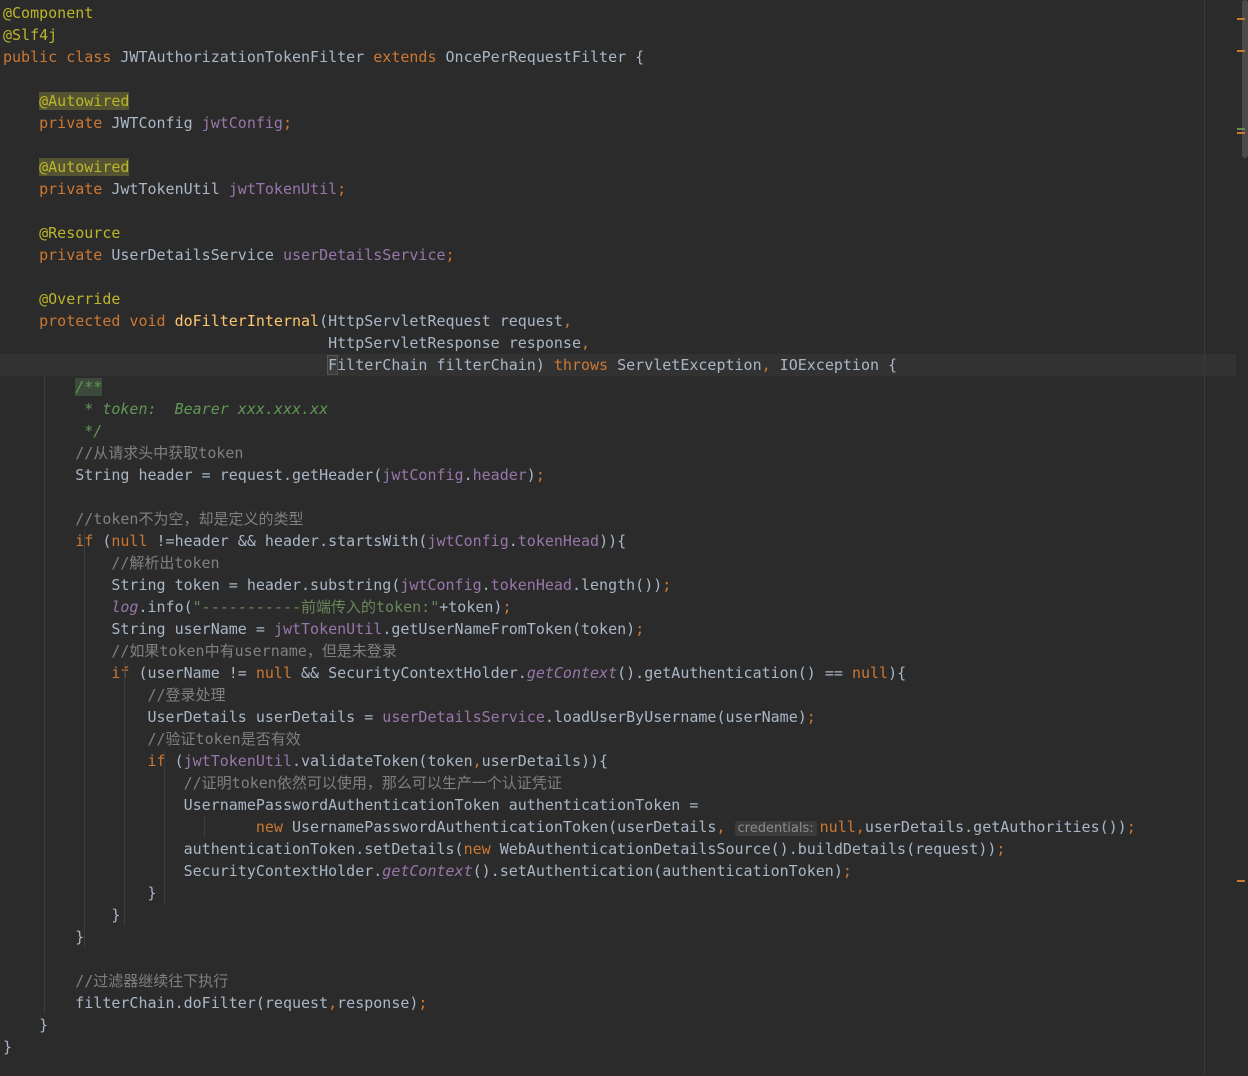 The image size is (1248, 1076). I want to click on code-token: .loadUserByUsername(userName), so click(675, 717).